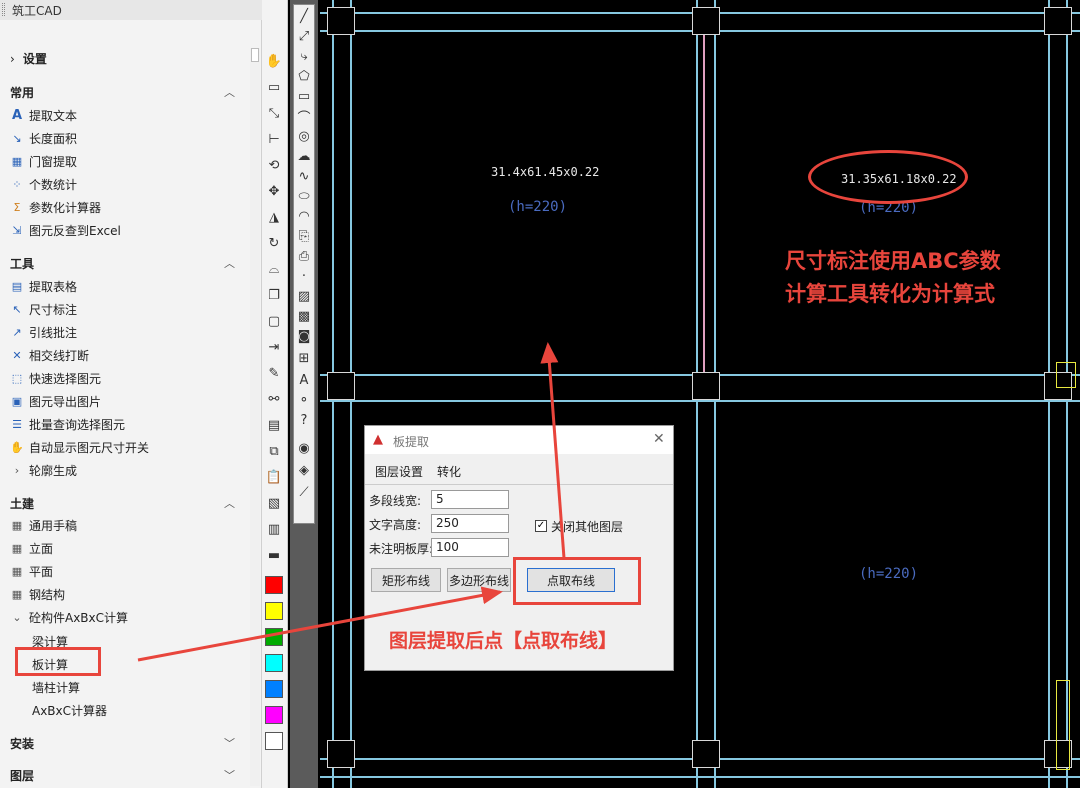 The image size is (1080, 788). Describe the element at coordinates (274, 741) in the screenshot. I see `color-swatch-white` at that location.